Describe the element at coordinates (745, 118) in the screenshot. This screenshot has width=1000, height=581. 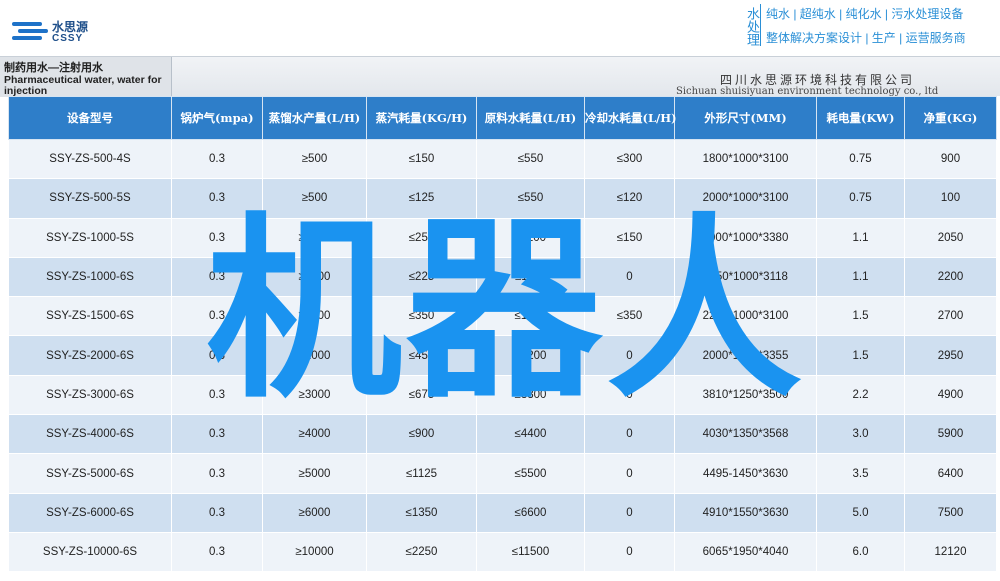
I see `column-header: 外形尺寸(MM)` at that location.